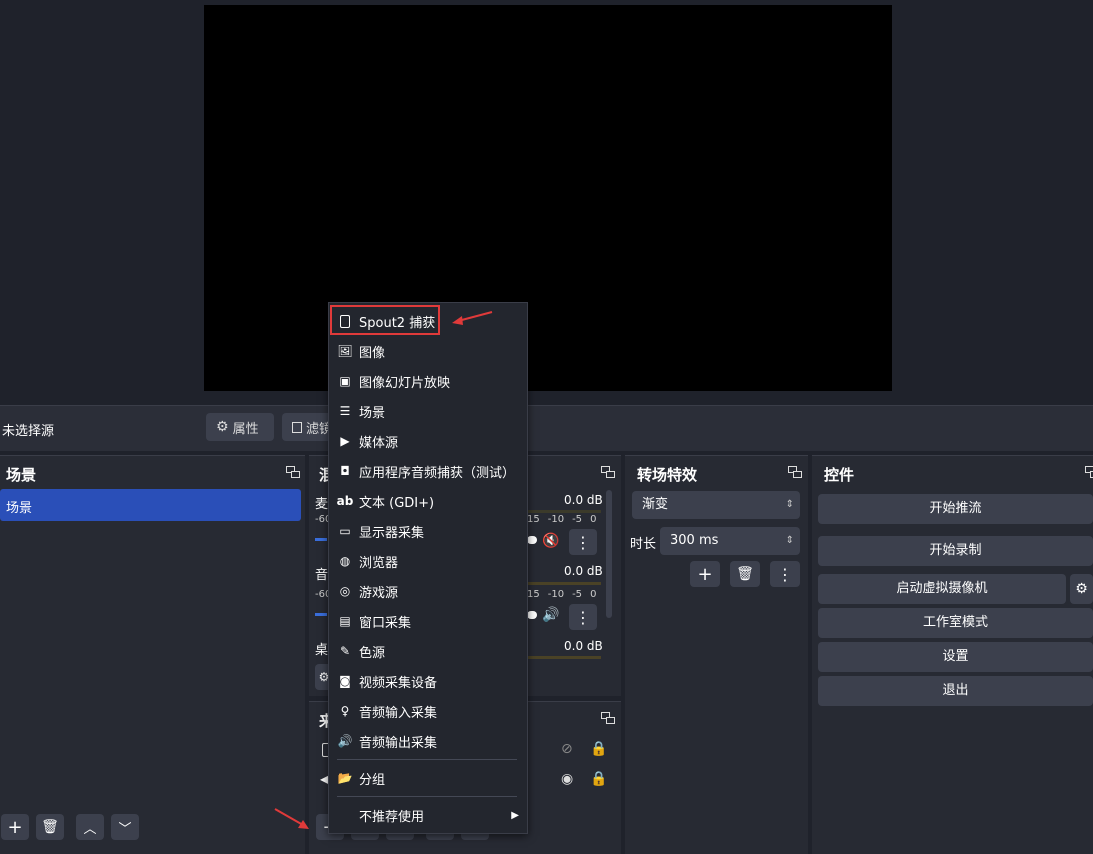  Describe the element at coordinates (345, 651) in the screenshot. I see `brush-icon: ✎` at that location.